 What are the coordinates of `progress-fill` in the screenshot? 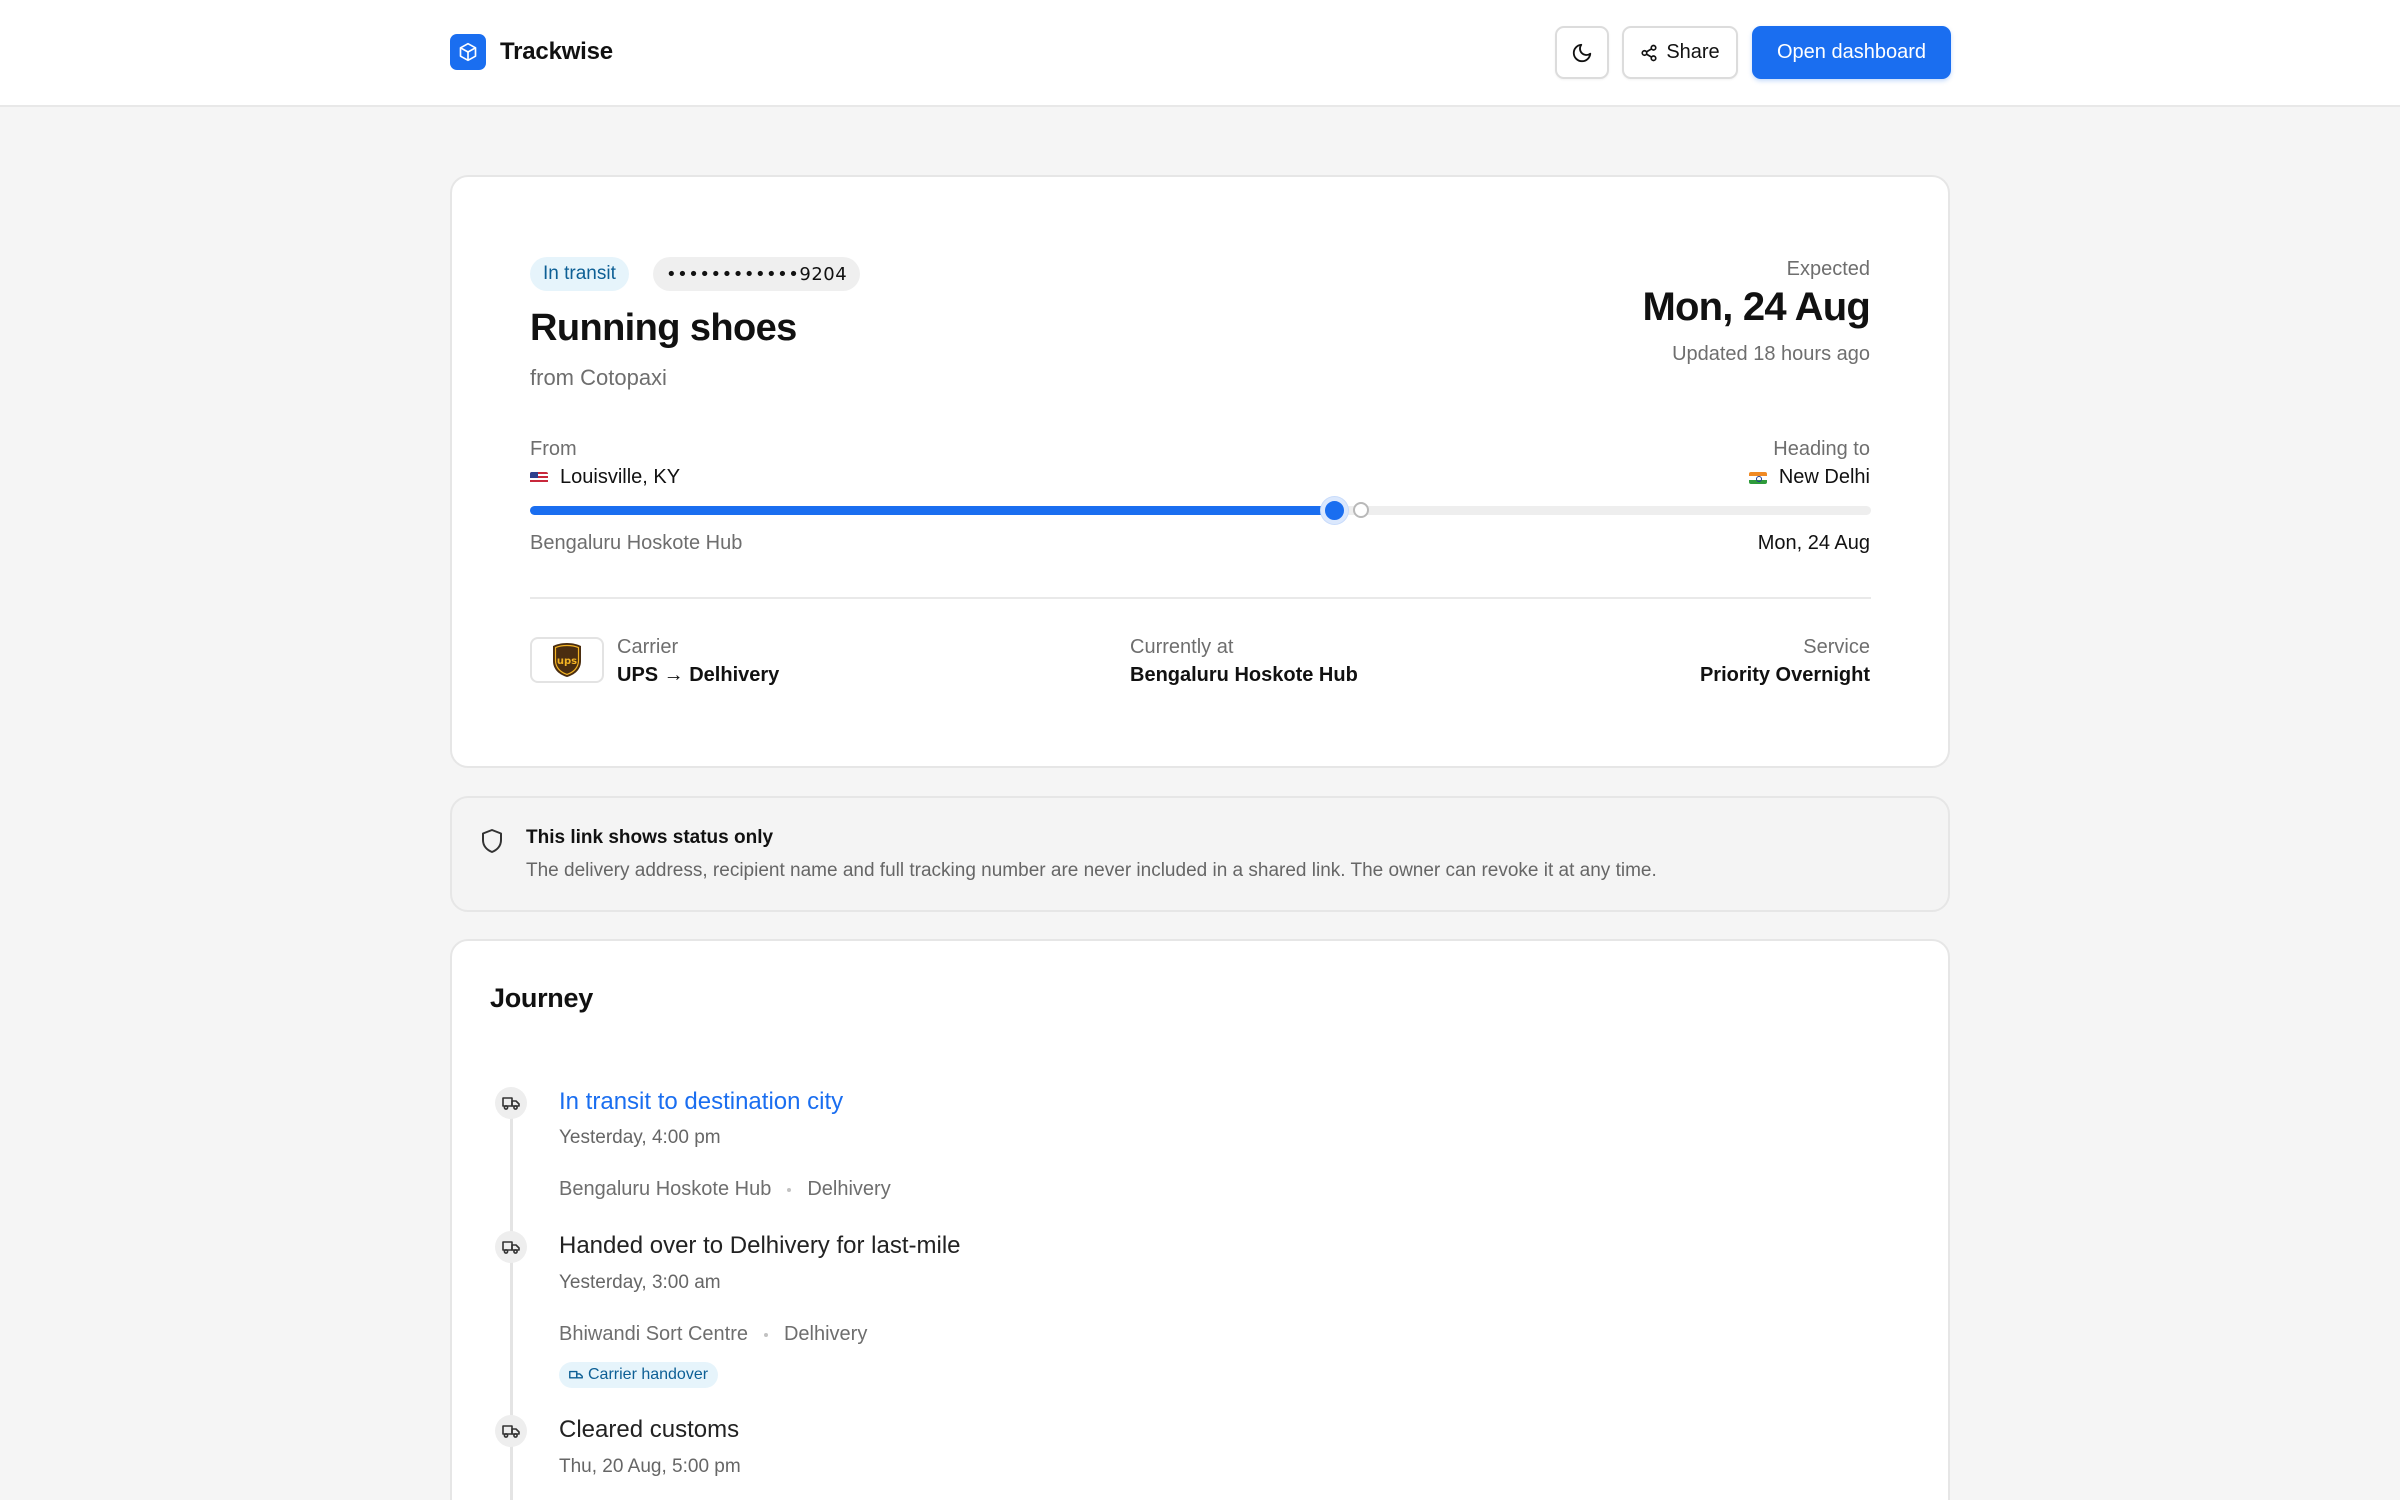 It's located at (932, 510).